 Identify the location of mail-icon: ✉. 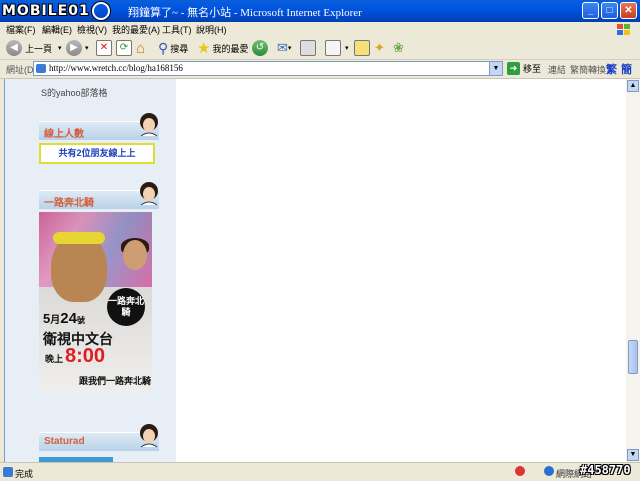
(282, 47).